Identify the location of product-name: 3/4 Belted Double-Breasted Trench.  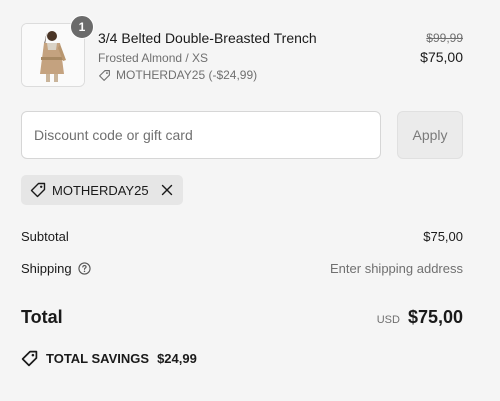
(207, 38).